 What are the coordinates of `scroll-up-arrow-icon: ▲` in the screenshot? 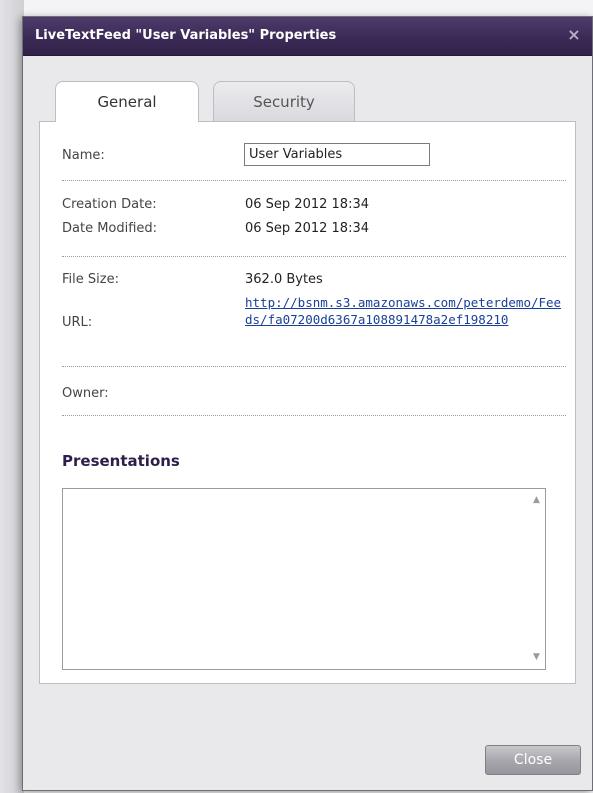 It's located at (536, 500).